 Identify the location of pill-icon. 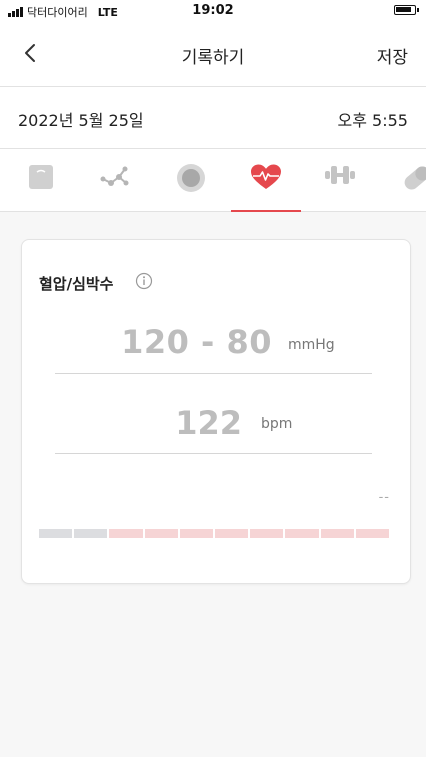
(415, 178).